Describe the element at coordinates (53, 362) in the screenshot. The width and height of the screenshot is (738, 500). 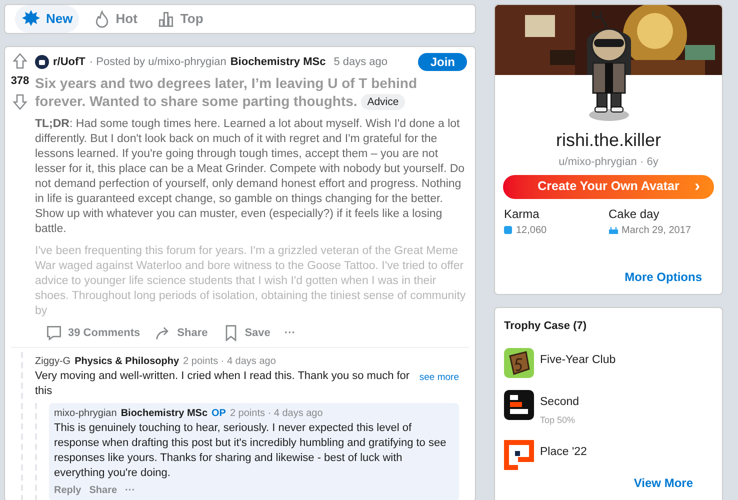
I see `comment-author: Ziggy-G` at that location.